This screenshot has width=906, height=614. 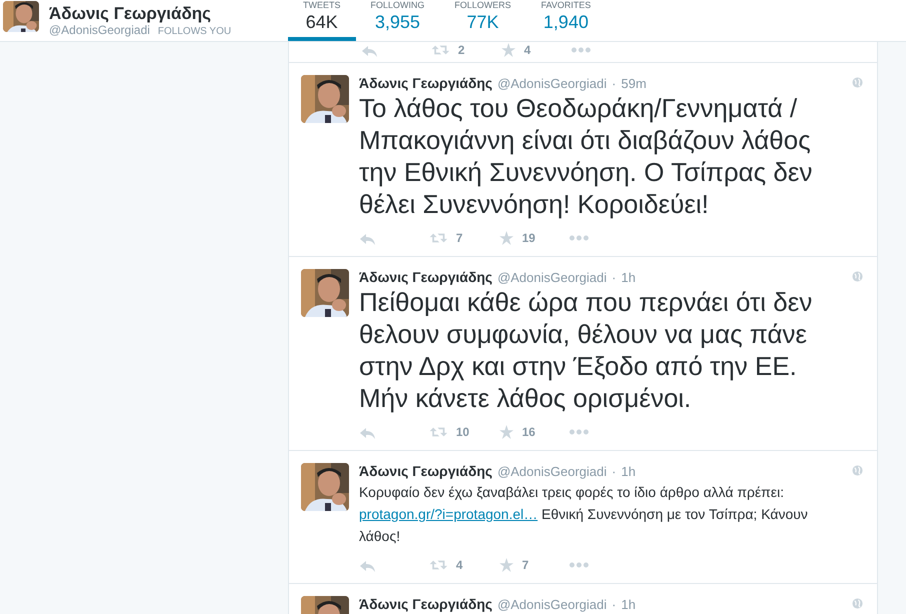 What do you see at coordinates (459, 565) in the screenshot?
I see `retweet-count: 4` at bounding box center [459, 565].